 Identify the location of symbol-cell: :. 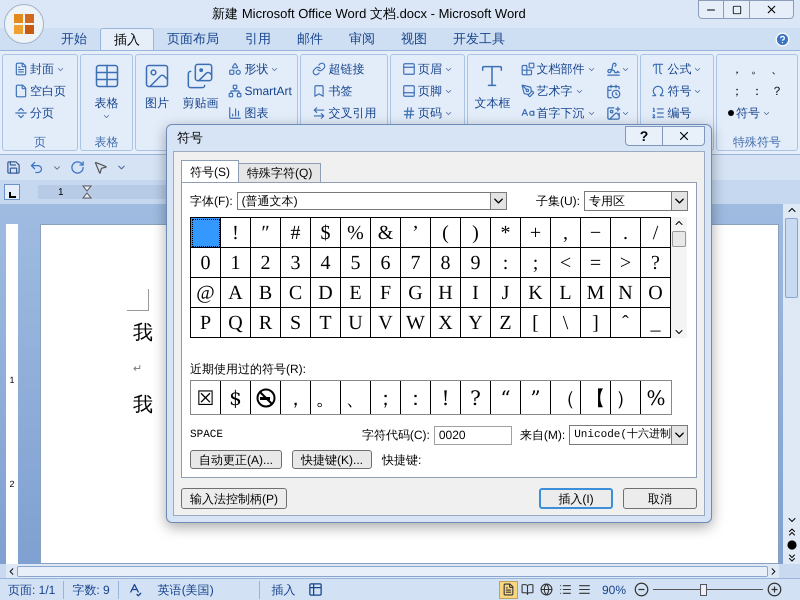
(506, 263).